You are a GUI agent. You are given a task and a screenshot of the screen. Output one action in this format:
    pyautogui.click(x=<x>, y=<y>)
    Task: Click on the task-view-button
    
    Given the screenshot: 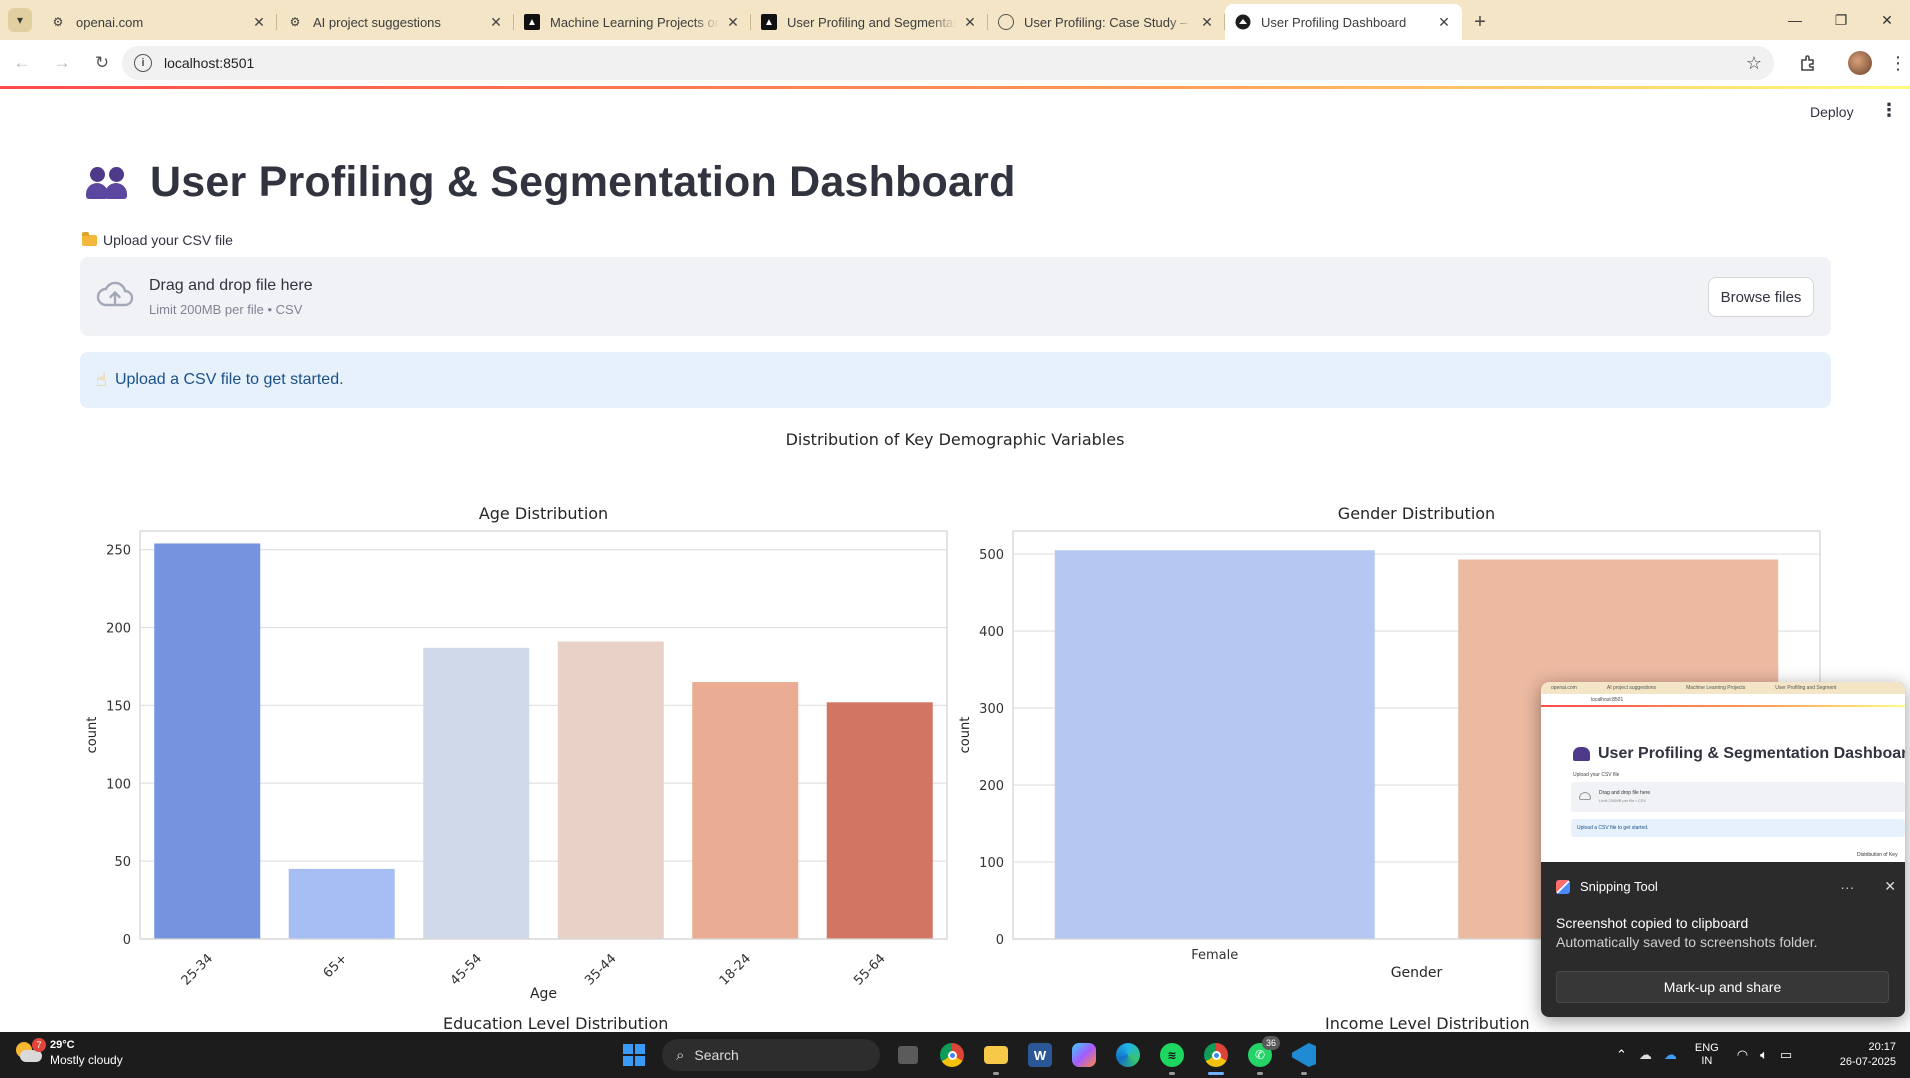 What is the action you would take?
    pyautogui.click(x=908, y=1055)
    